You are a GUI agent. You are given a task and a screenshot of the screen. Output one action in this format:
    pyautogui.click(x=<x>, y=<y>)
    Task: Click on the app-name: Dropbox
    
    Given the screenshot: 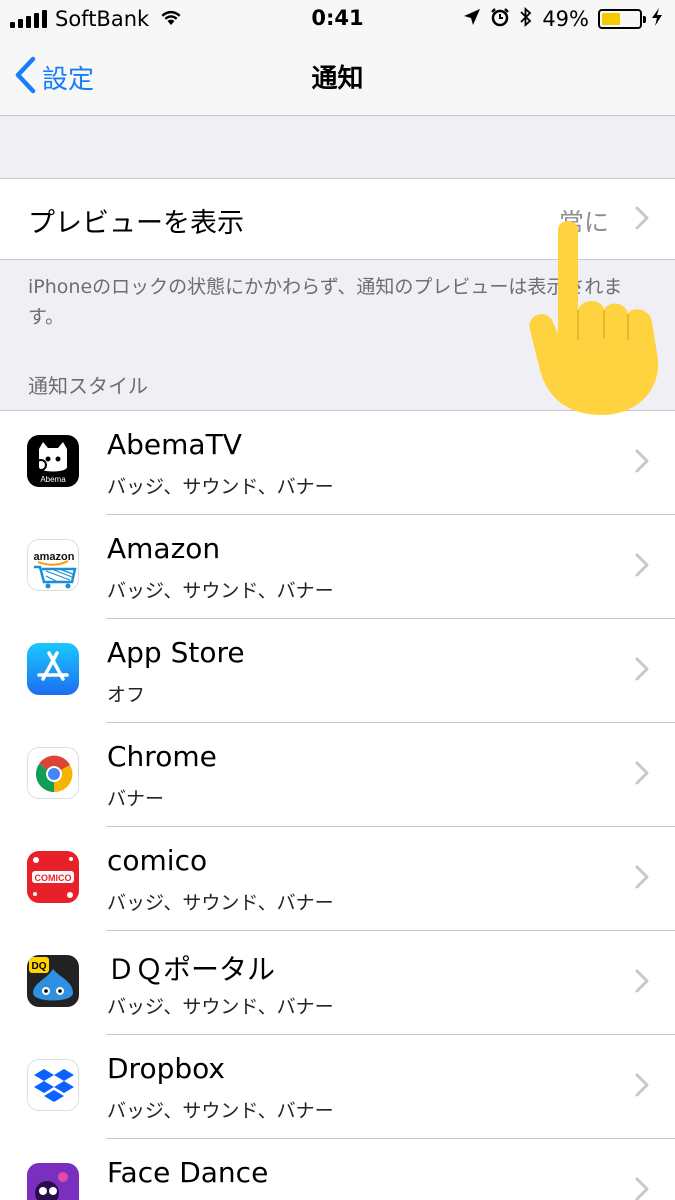 What is the action you would take?
    pyautogui.click(x=166, y=1068)
    